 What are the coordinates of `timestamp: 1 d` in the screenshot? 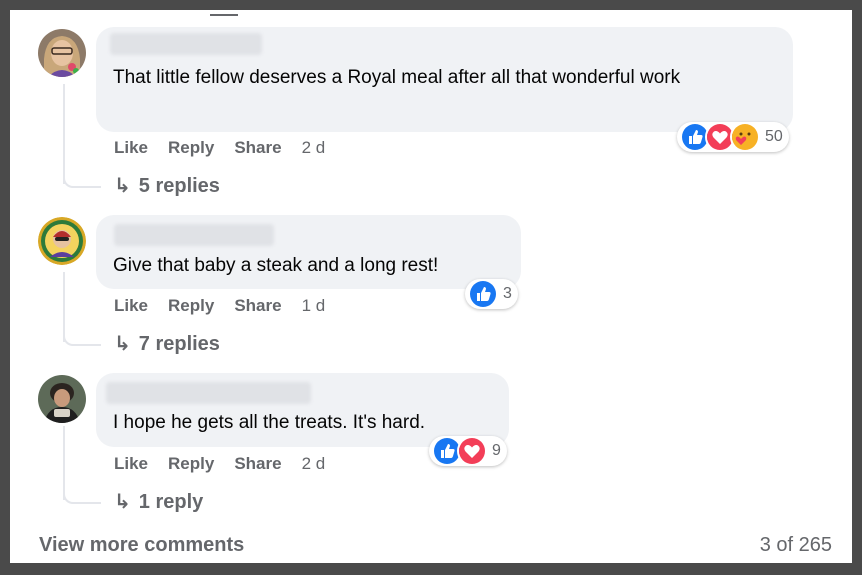 It's located at (314, 305).